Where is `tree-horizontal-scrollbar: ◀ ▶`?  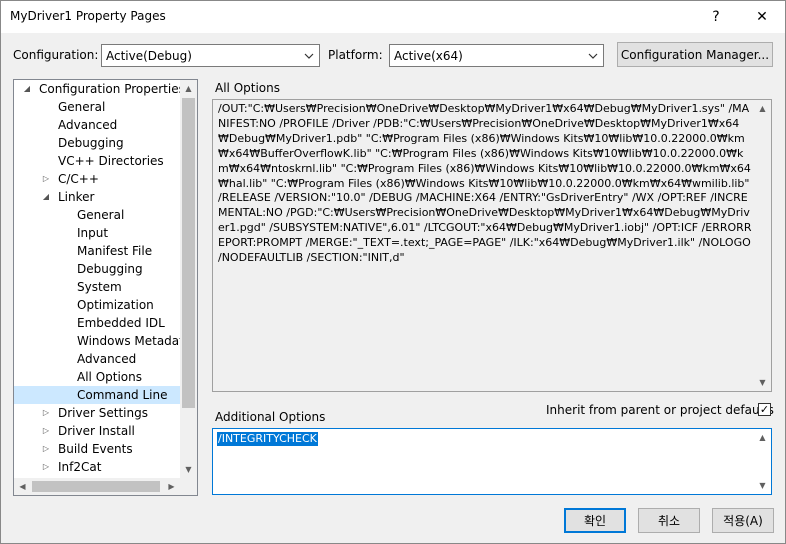
tree-horizontal-scrollbar: ◀ ▶ is located at coordinates (97, 486).